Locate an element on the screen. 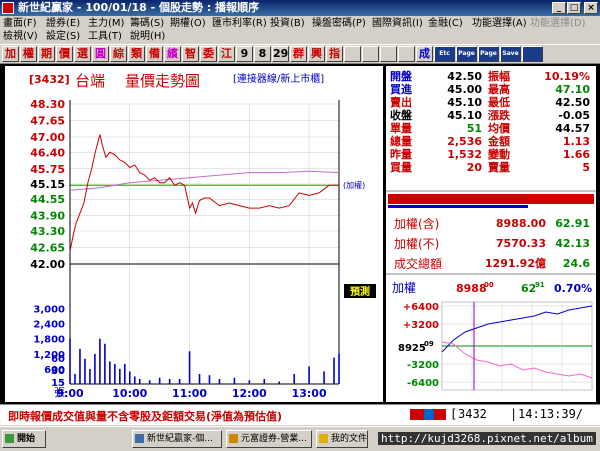  menu-trading-code: 操盤密碼(P) is located at coordinates (339, 23).